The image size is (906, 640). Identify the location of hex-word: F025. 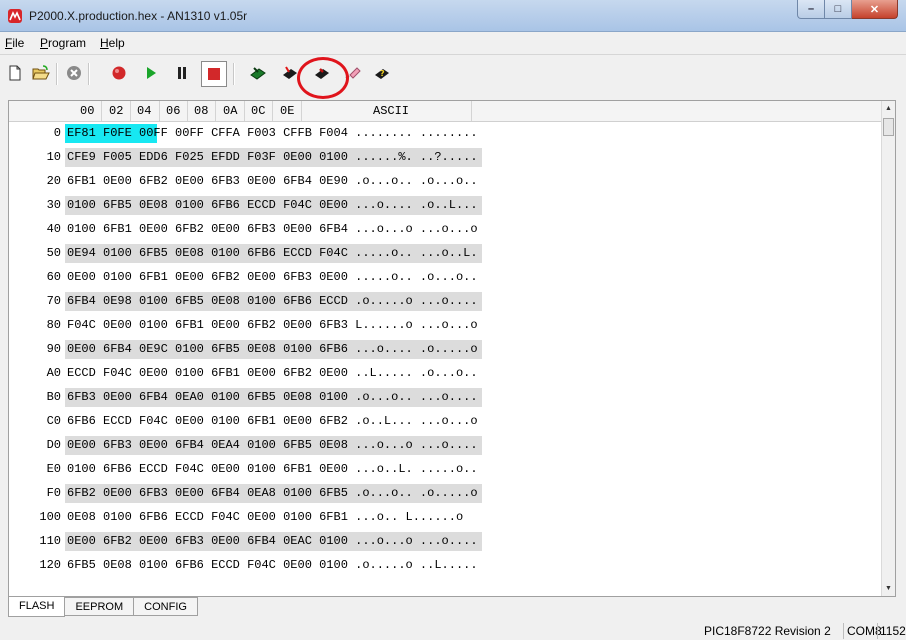
(189, 157).